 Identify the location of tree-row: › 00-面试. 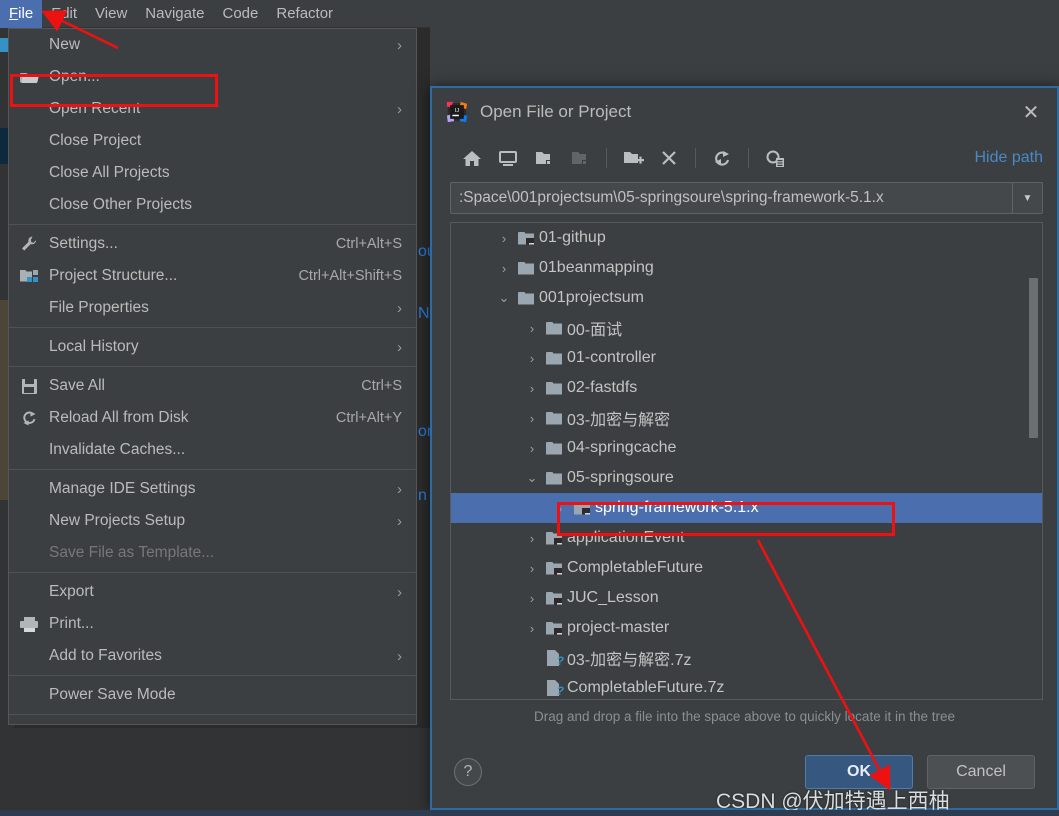
(746, 328).